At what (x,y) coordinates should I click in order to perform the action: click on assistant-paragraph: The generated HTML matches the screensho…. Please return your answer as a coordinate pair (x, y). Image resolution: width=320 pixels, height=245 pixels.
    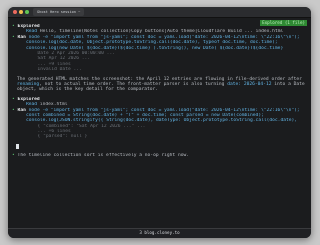
    Looking at the image, I should click on (162, 85).